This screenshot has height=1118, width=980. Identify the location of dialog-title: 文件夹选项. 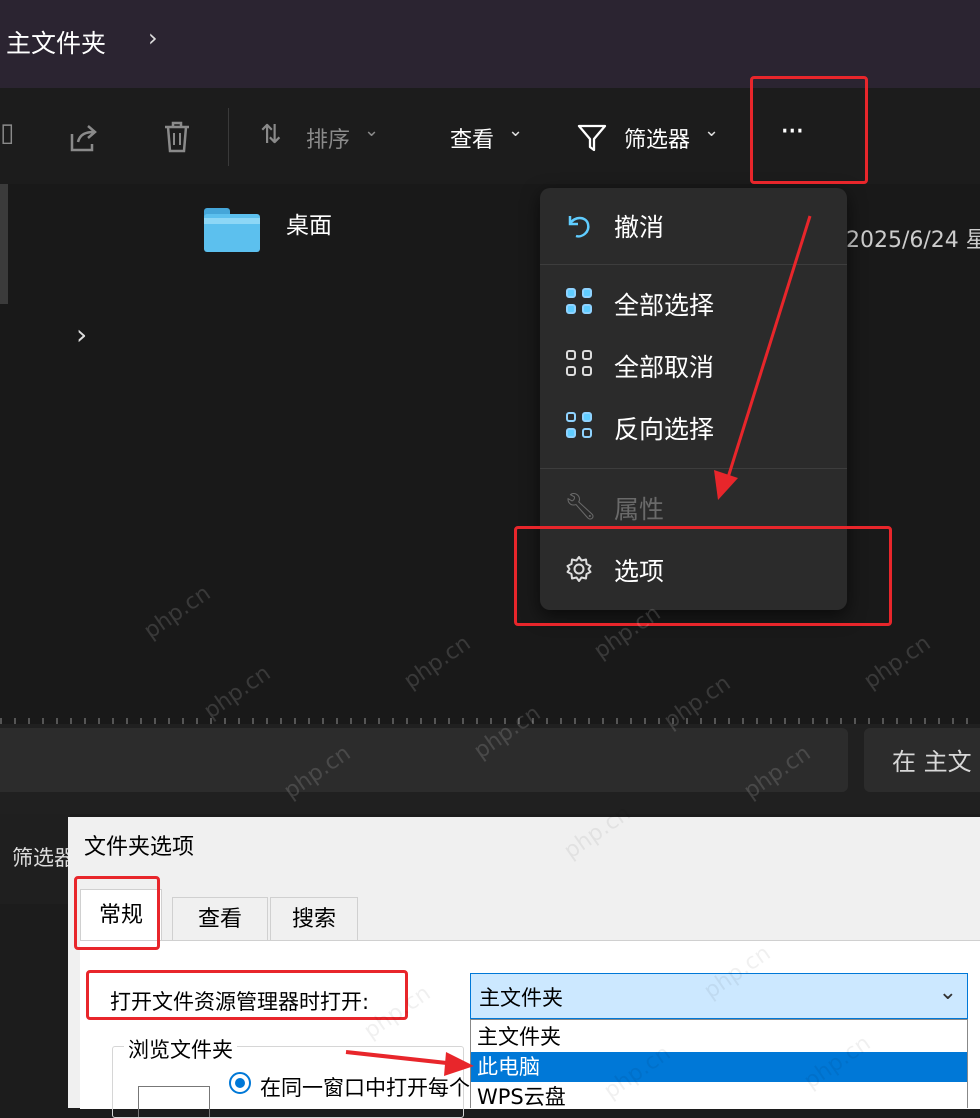
(139, 847).